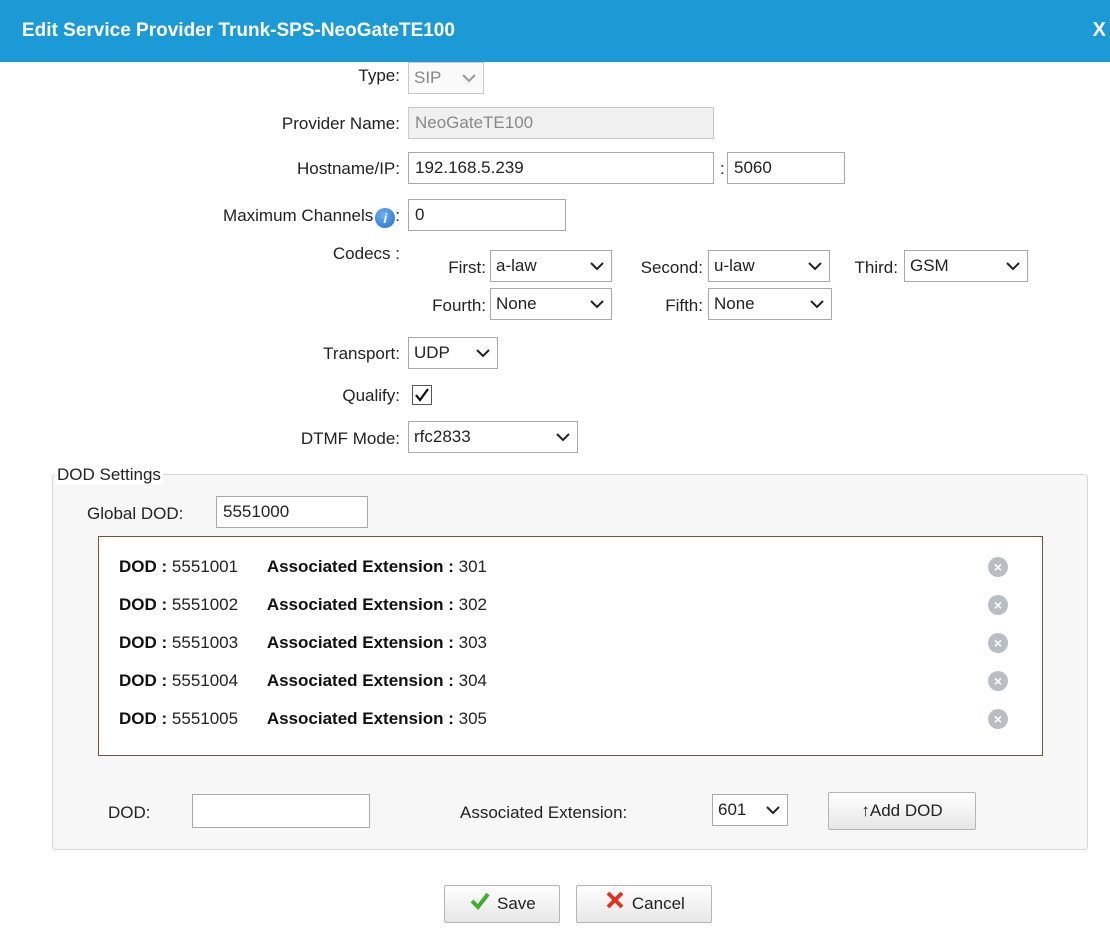 This screenshot has height=931, width=1110. Describe the element at coordinates (684, 305) in the screenshot. I see `codec-fifth-label: Fifth:` at that location.